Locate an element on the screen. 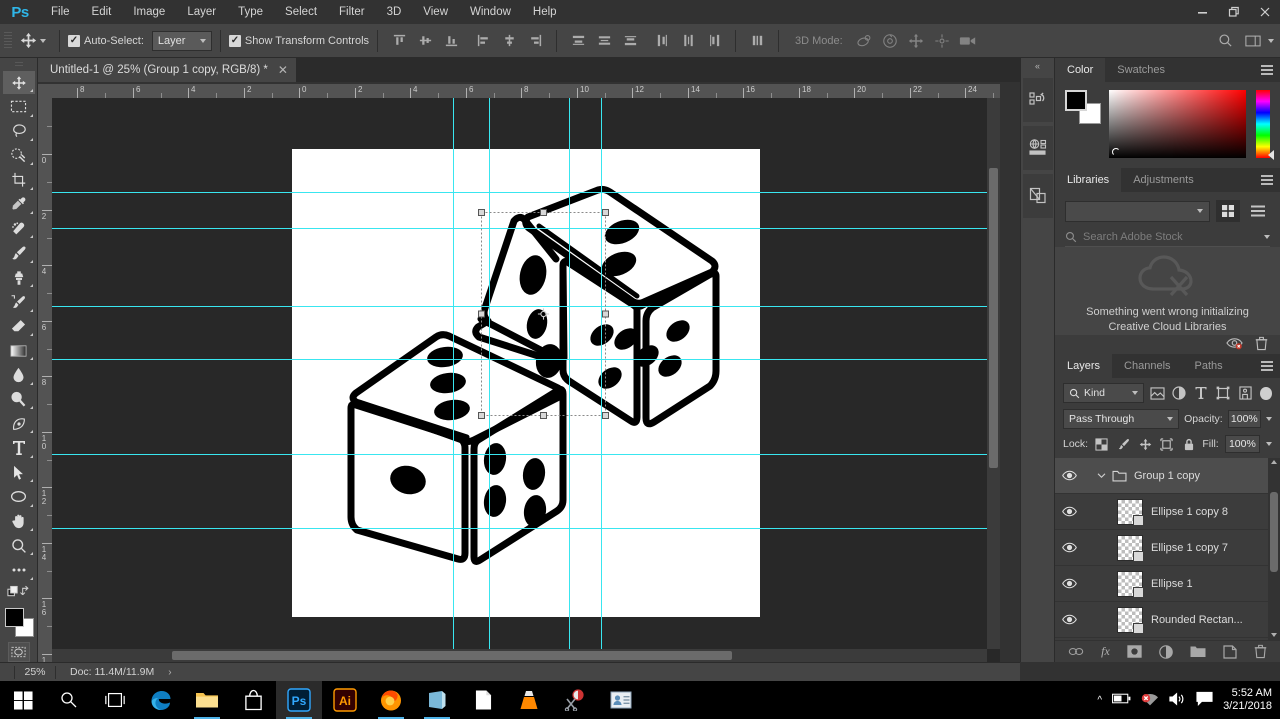 This screenshot has height=719, width=1280. properties-panel-icon is located at coordinates (1037, 196).